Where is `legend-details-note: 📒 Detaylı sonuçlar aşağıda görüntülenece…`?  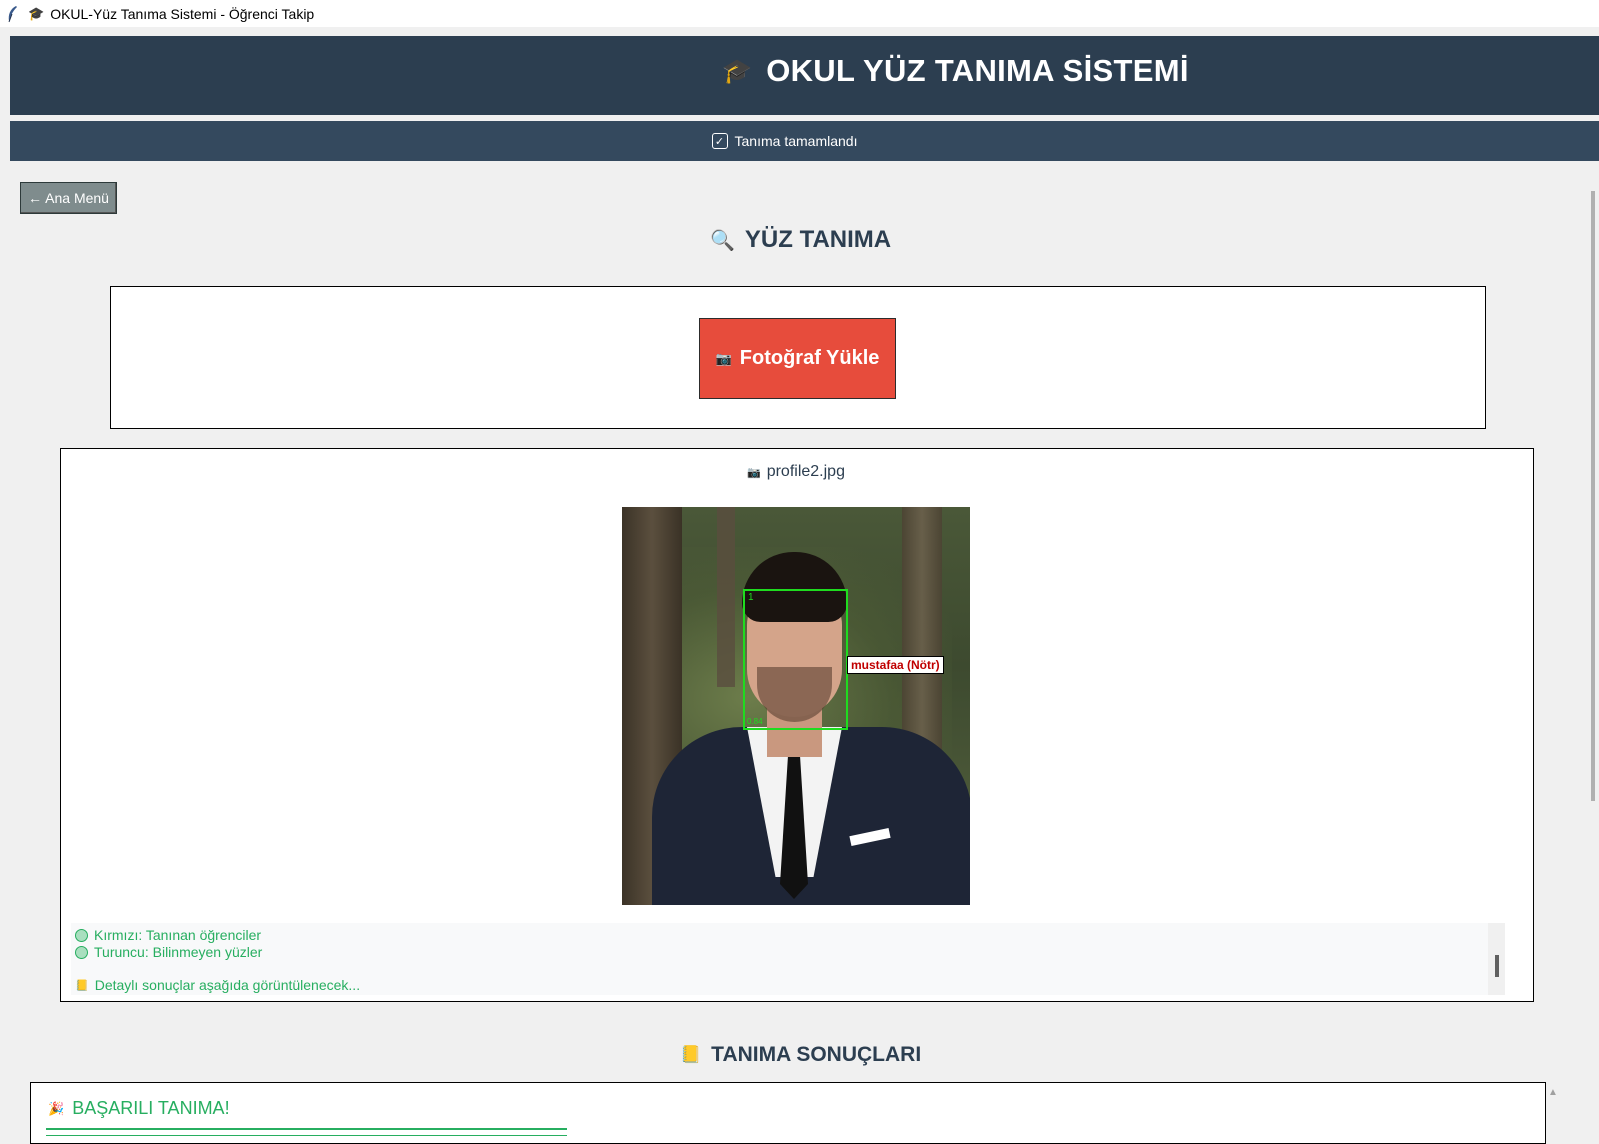
legend-details-note: 📒 Detaylı sonuçlar aşağıda görüntülenece… is located at coordinates (217, 985).